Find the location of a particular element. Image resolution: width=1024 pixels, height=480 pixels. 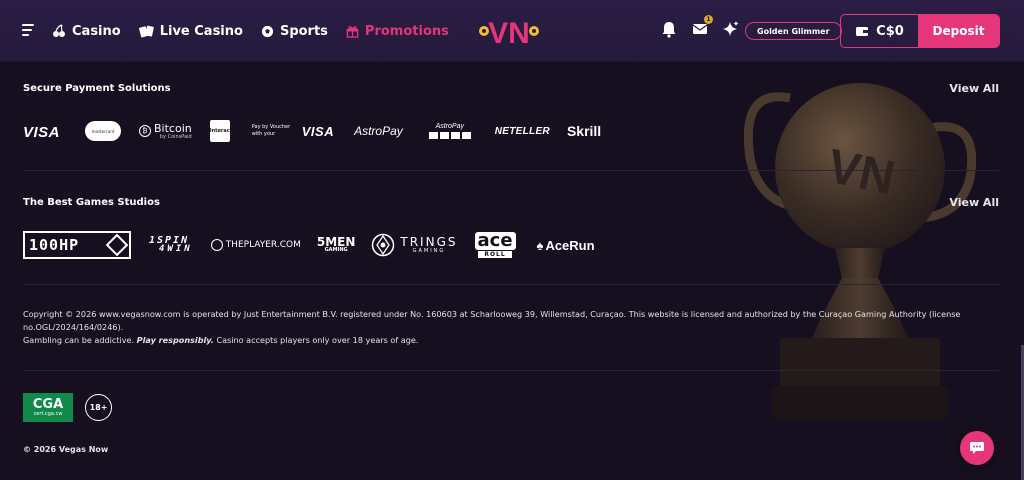

1spin4win-logo: 1SPIN 4WIN is located at coordinates (171, 245).